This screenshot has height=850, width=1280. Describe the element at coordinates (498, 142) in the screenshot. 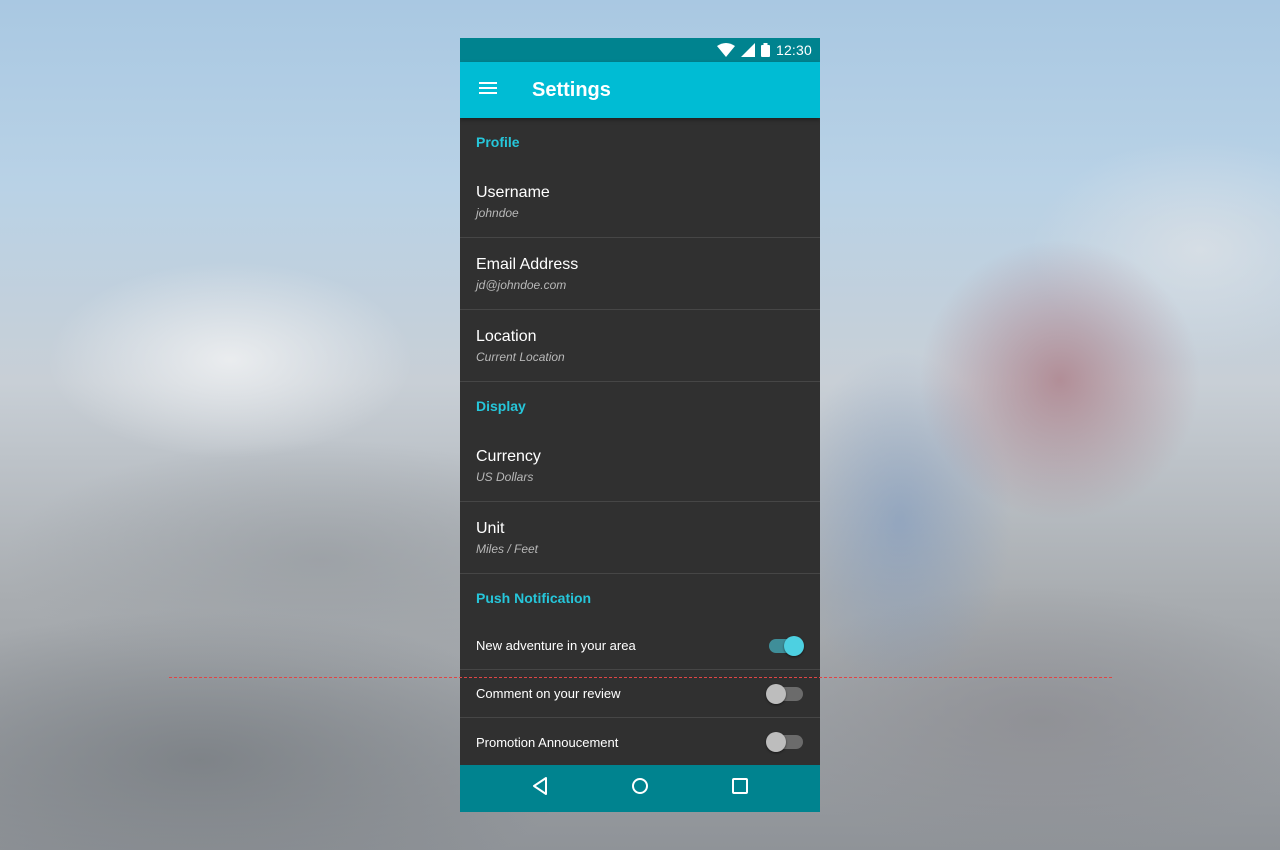

I see `section-header-profile: Profile` at that location.